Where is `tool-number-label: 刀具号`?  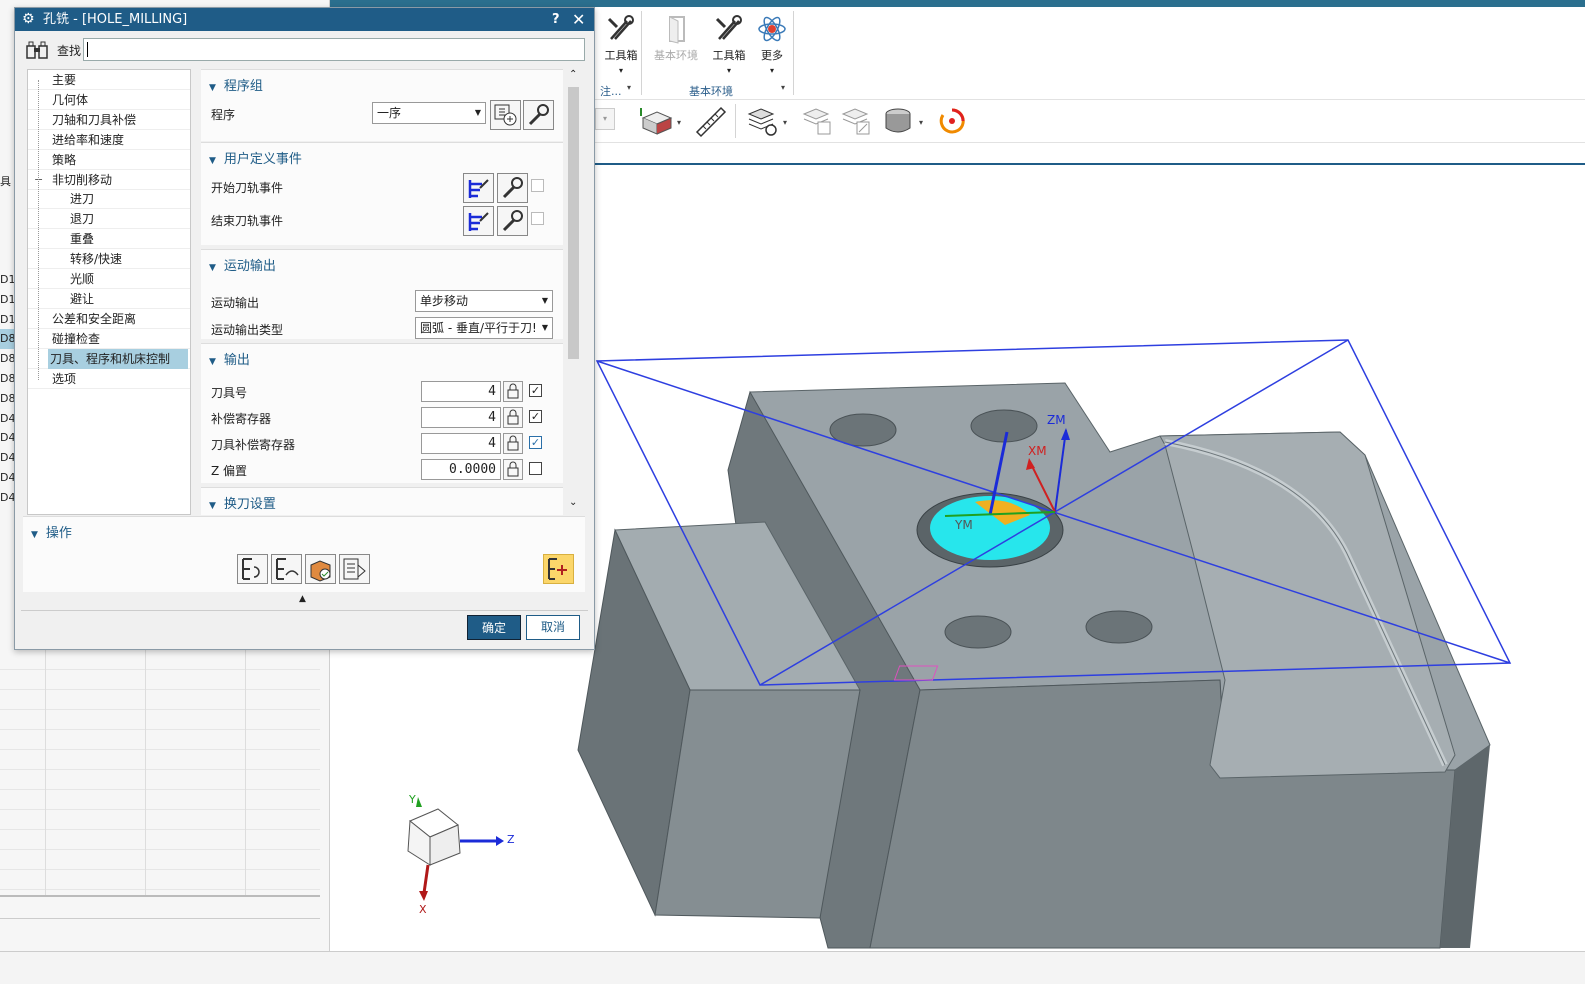 tool-number-label: 刀具号 is located at coordinates (229, 393).